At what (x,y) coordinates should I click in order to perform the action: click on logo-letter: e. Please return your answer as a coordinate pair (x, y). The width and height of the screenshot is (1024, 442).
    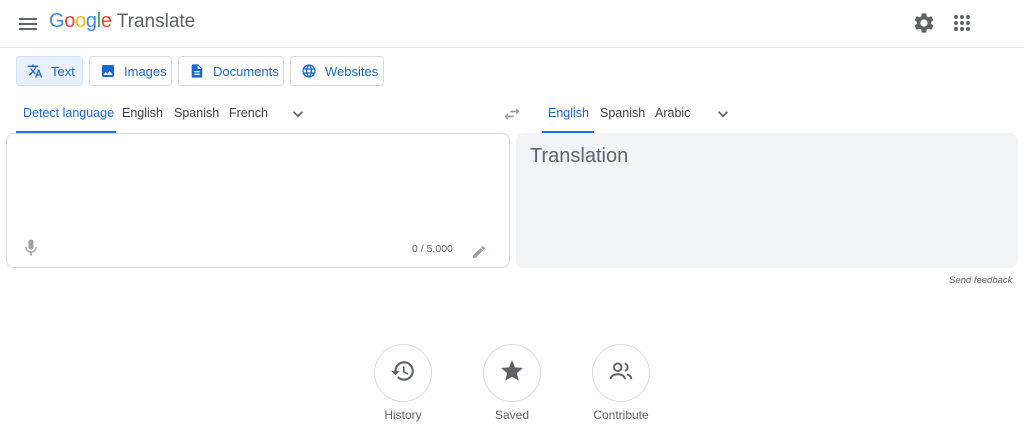
    Looking at the image, I should click on (106, 21).